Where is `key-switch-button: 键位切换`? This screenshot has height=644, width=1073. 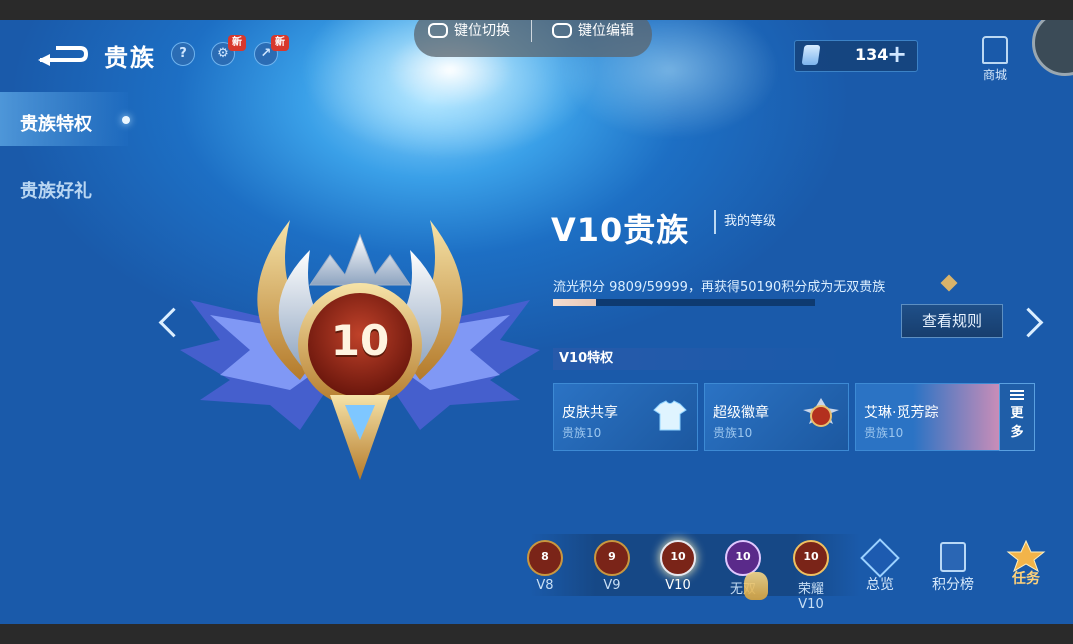 key-switch-button: 键位切换 is located at coordinates (469, 33).